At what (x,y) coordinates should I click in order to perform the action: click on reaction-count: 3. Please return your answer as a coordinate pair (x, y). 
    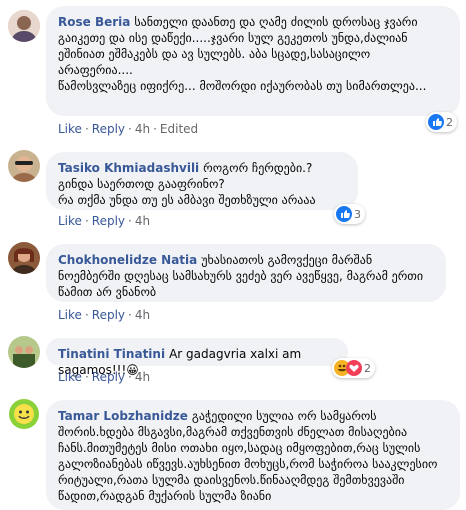
    Looking at the image, I should click on (357, 214).